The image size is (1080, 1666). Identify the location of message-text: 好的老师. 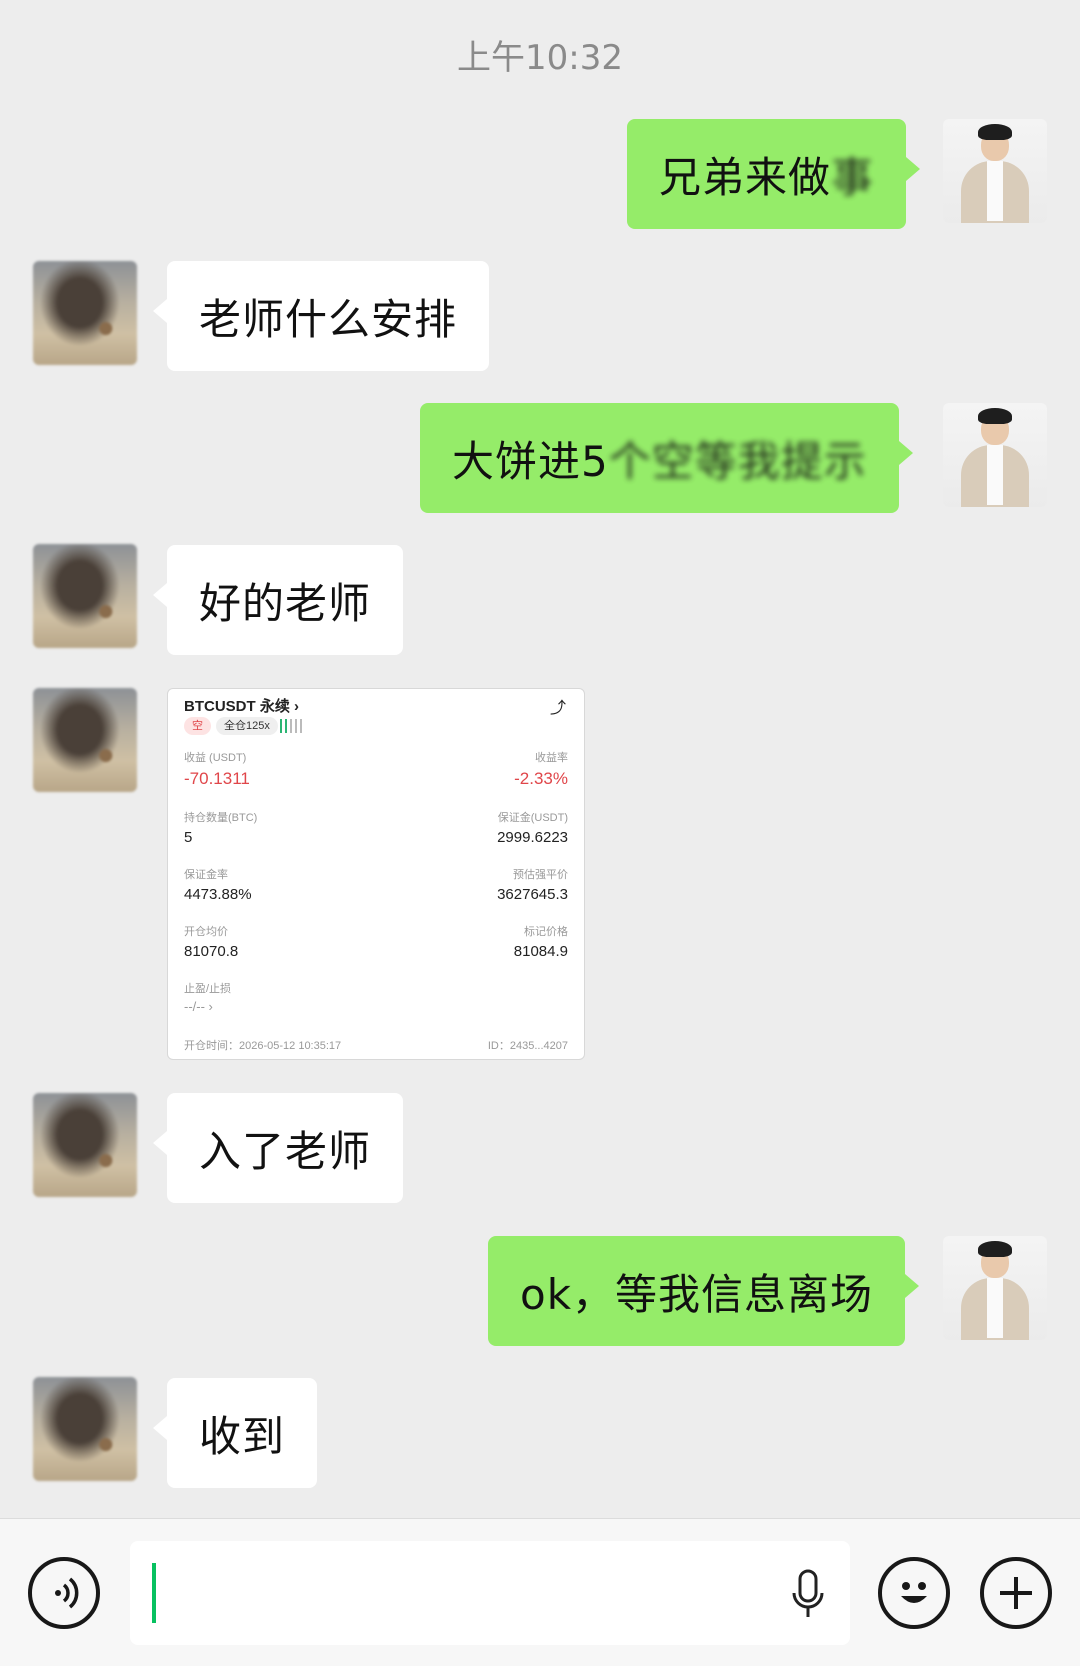
(285, 603).